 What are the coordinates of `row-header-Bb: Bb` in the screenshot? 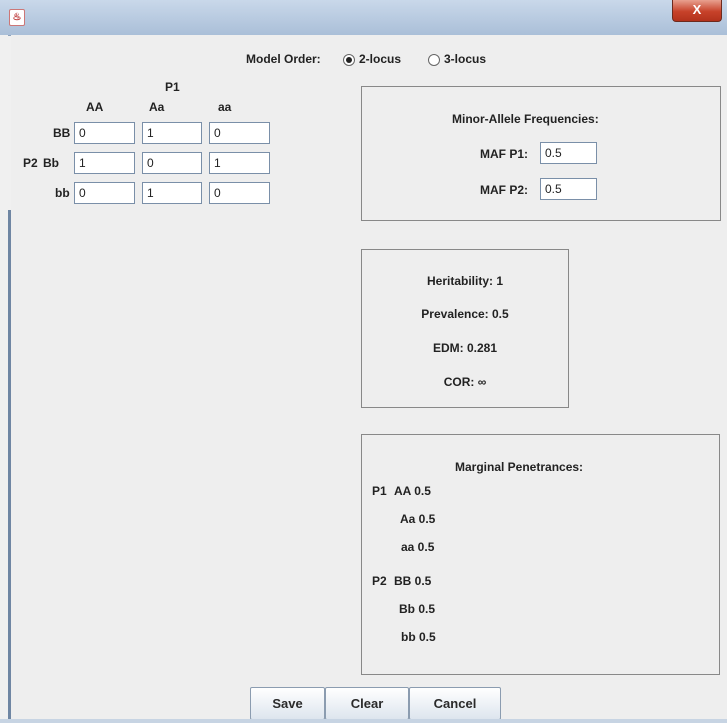 It's located at (51, 163).